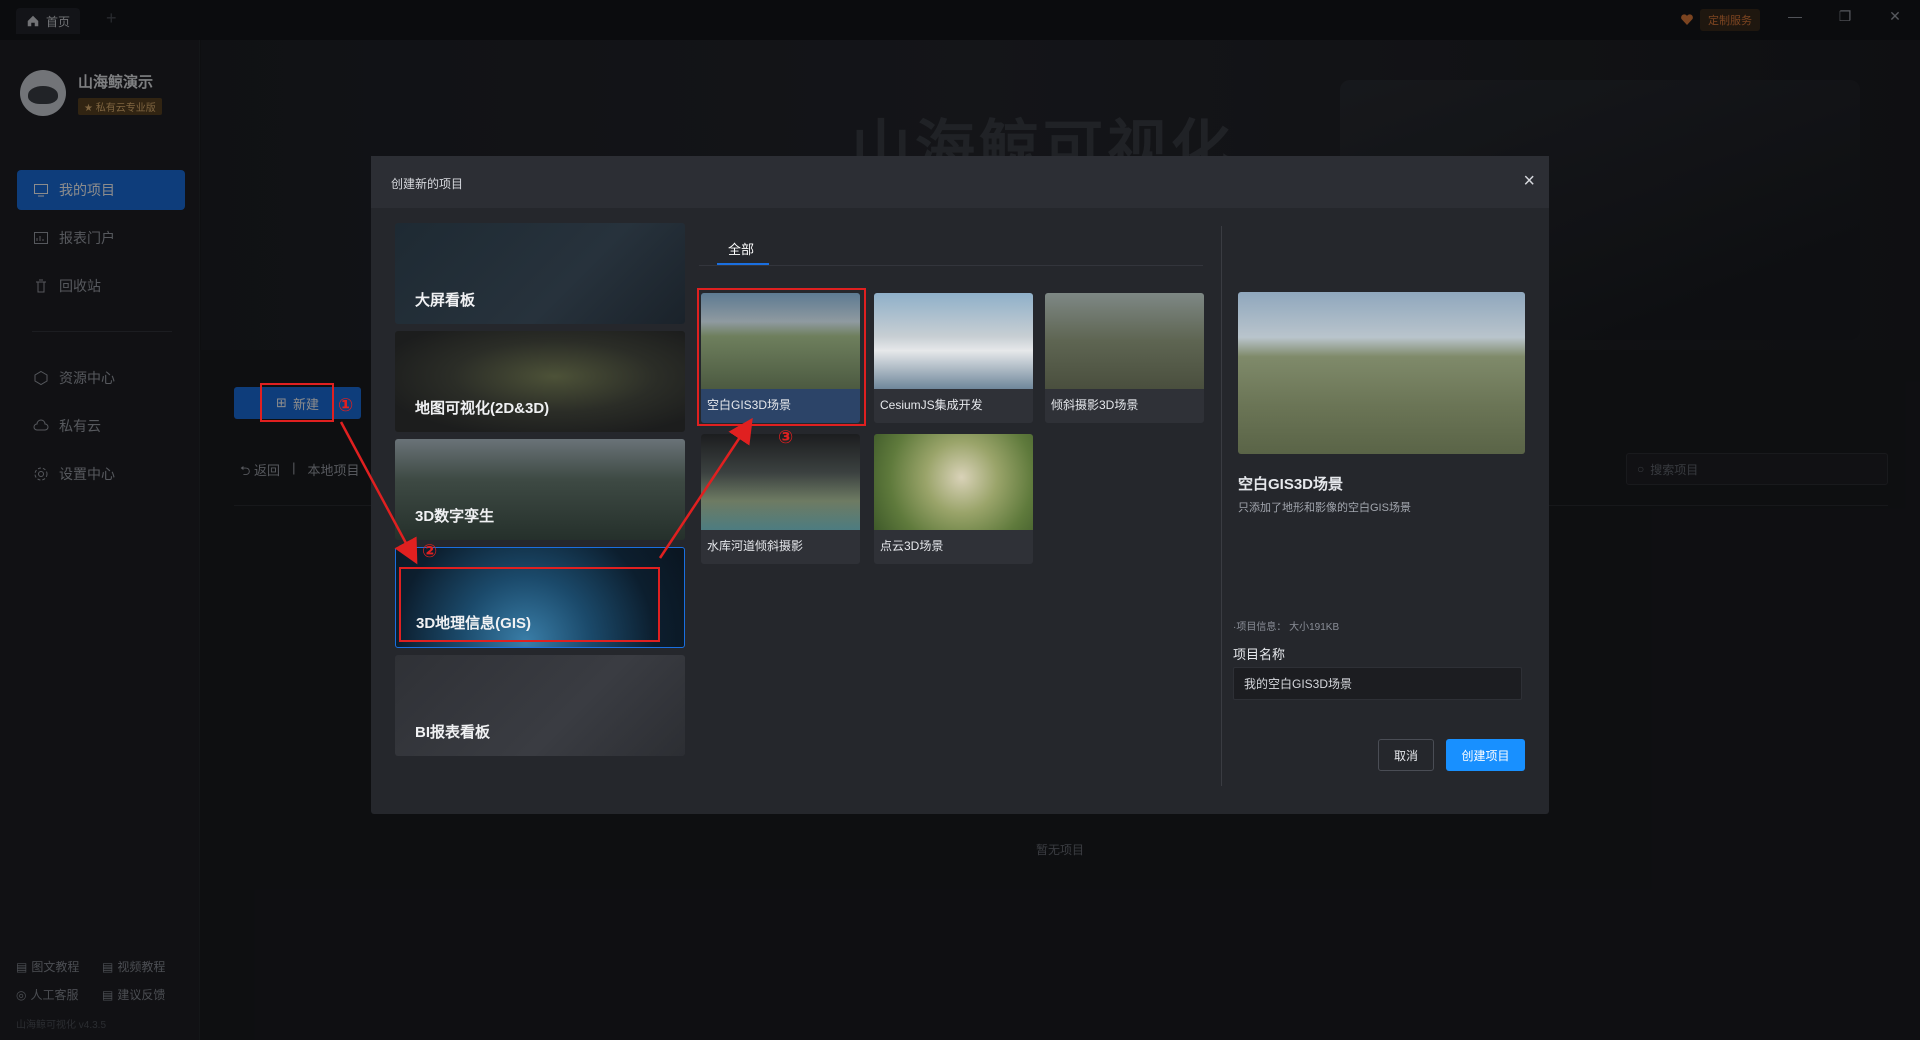  What do you see at coordinates (1381, 373) in the screenshot?
I see `template-preview-image` at bounding box center [1381, 373].